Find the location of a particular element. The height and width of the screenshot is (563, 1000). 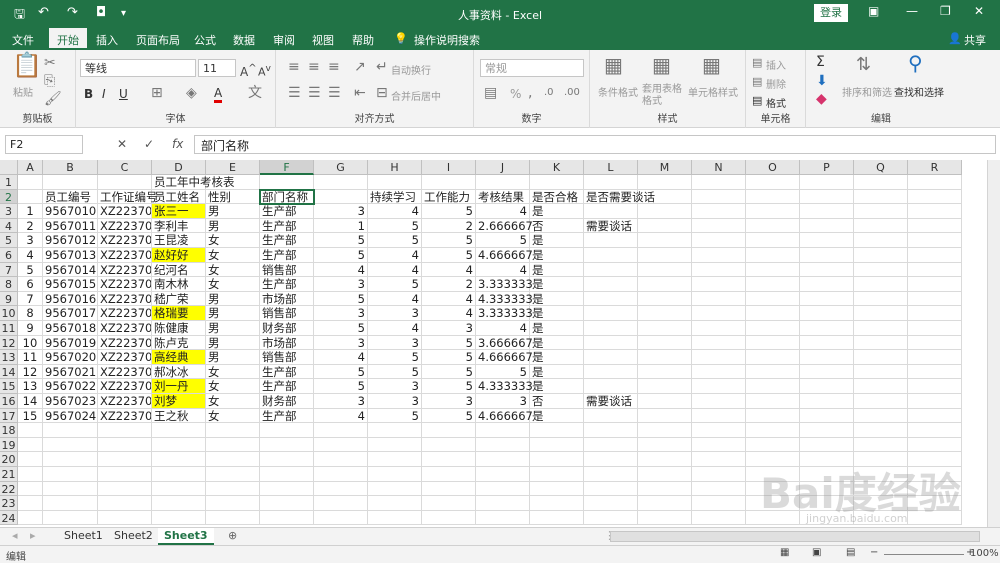

table-data-cell: 男 is located at coordinates (233, 226).